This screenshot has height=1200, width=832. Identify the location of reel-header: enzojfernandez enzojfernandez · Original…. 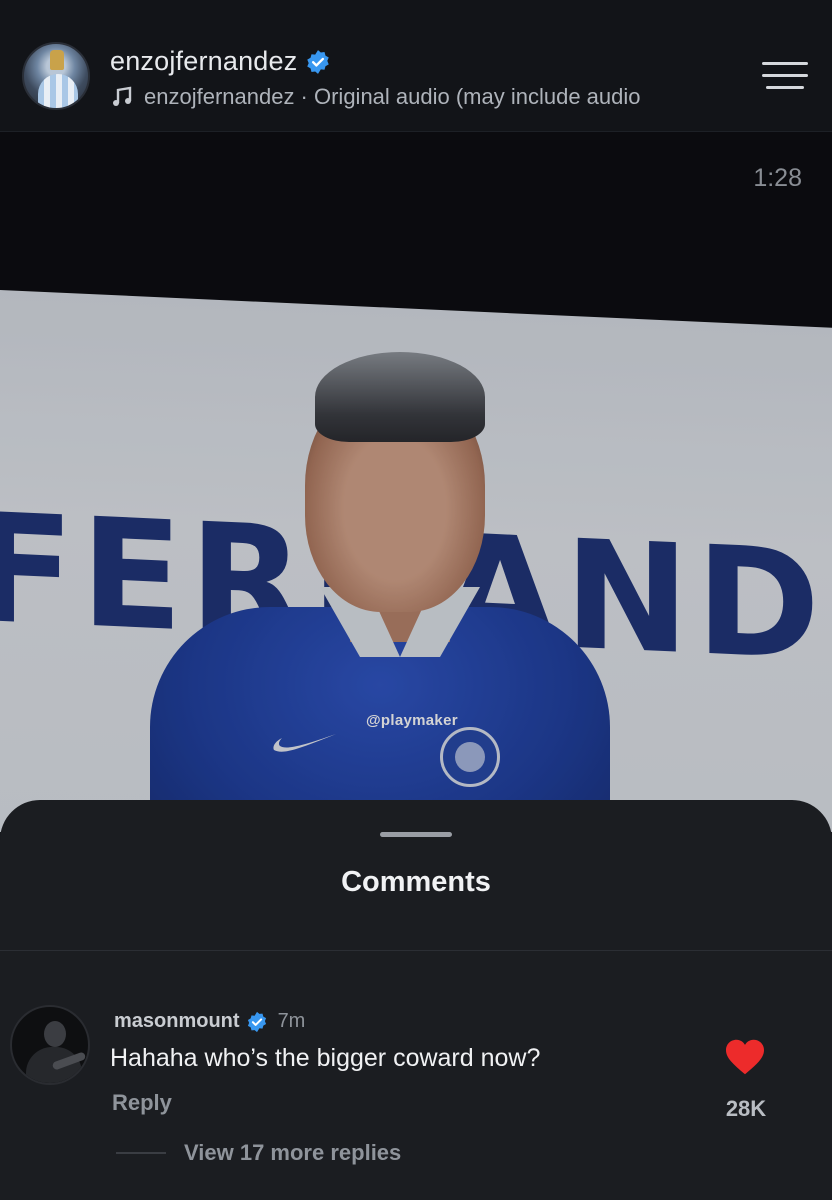
(416, 66).